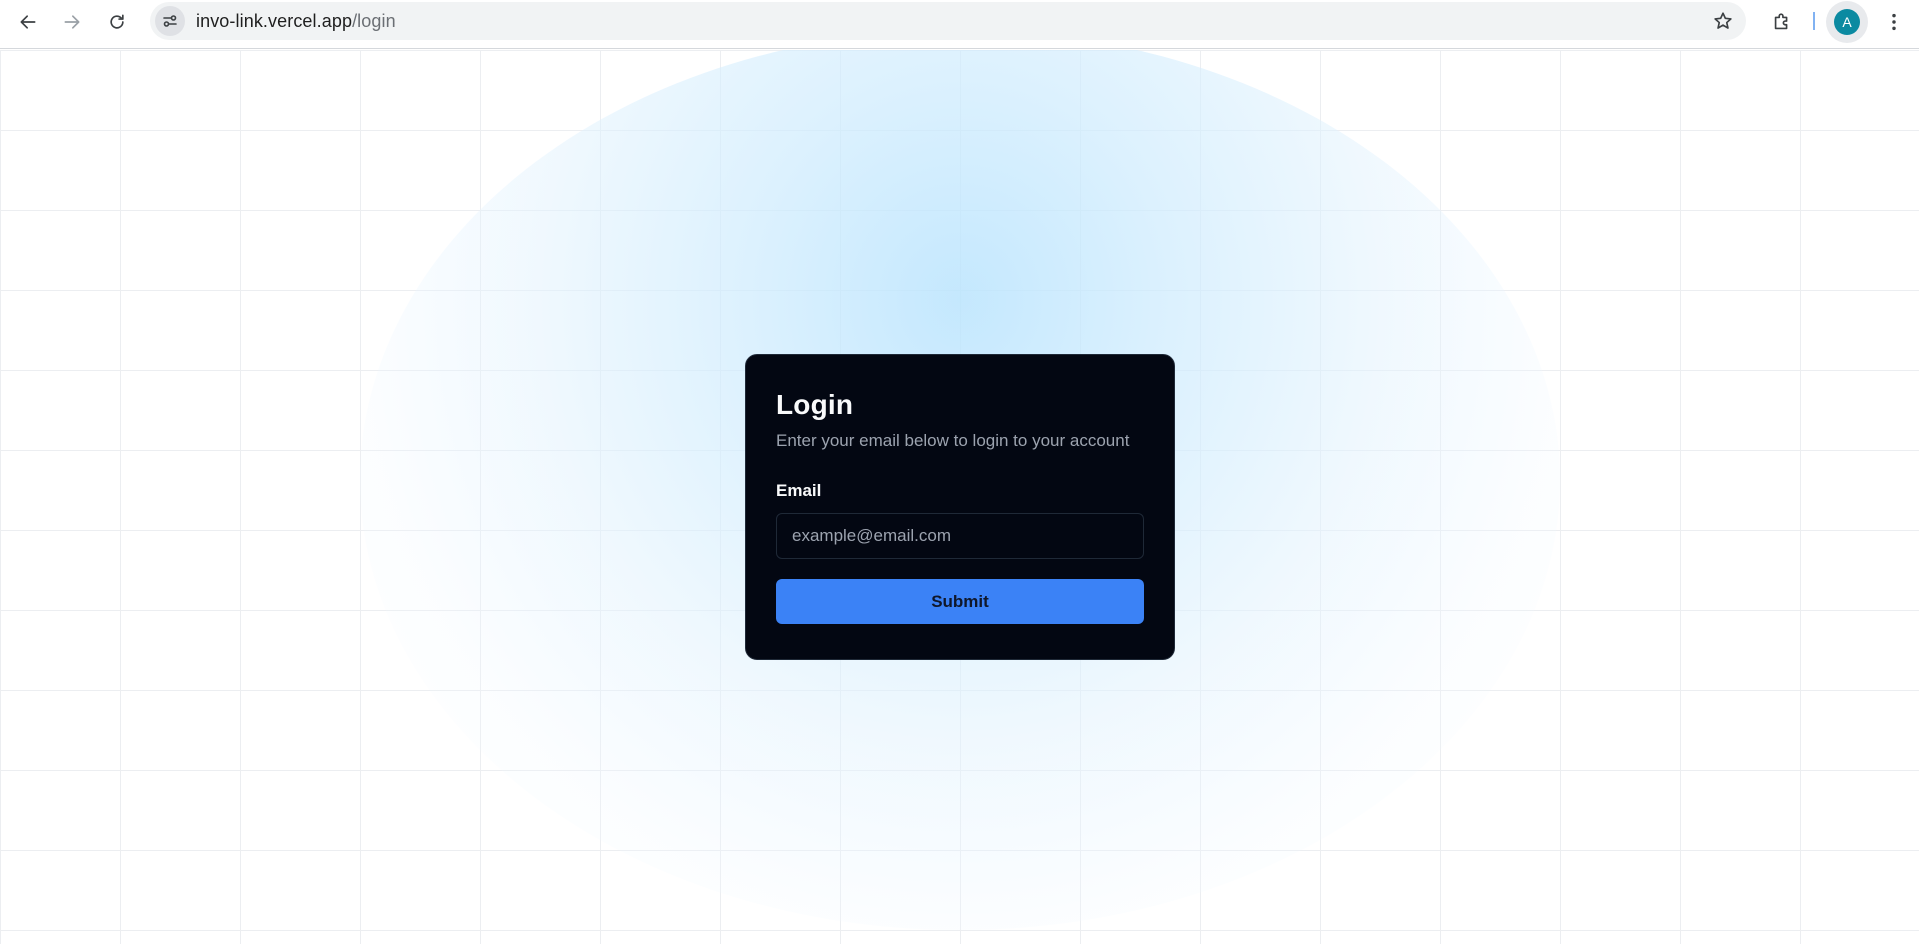 The width and height of the screenshot is (1919, 944). I want to click on extensions-button, so click(1782, 22).